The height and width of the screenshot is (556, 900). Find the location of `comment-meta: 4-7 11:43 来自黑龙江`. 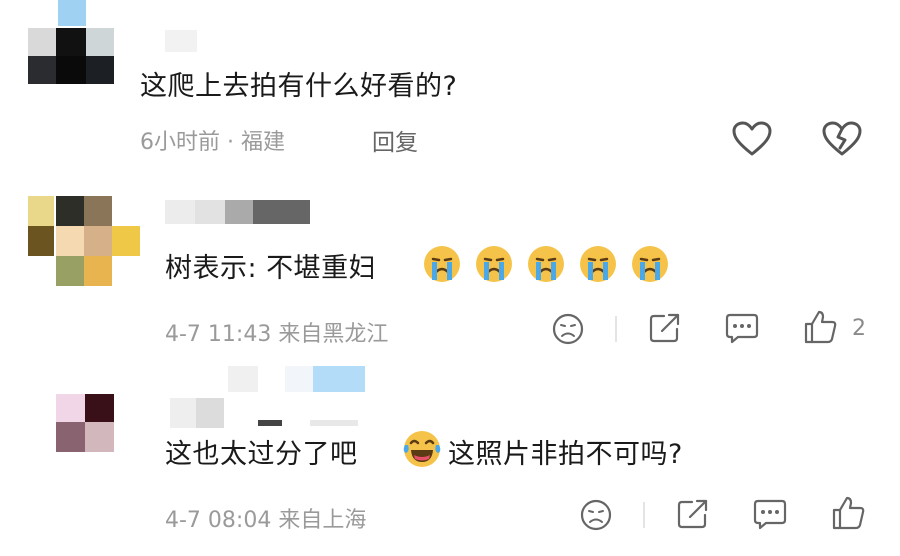

comment-meta: 4-7 11:43 来自黑龙江 is located at coordinates (277, 334).